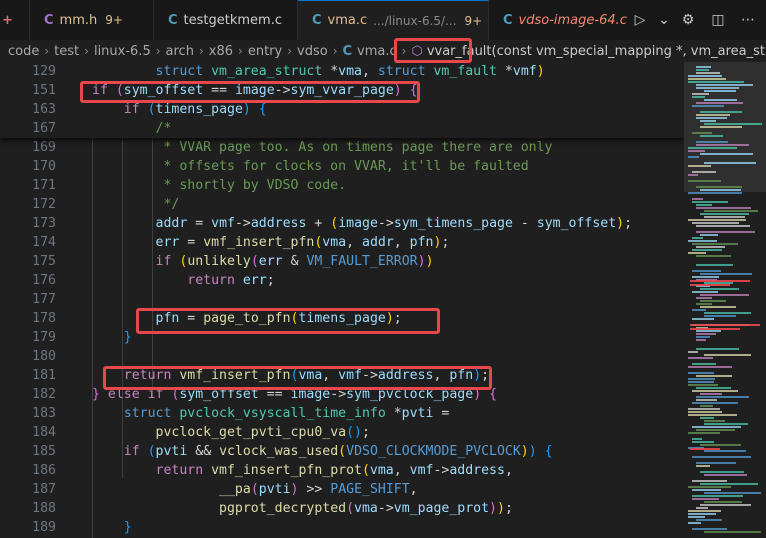 The image size is (766, 538). What do you see at coordinates (377, 51) in the screenshot?
I see `breadcrumb-file-label: vma.c` at bounding box center [377, 51].